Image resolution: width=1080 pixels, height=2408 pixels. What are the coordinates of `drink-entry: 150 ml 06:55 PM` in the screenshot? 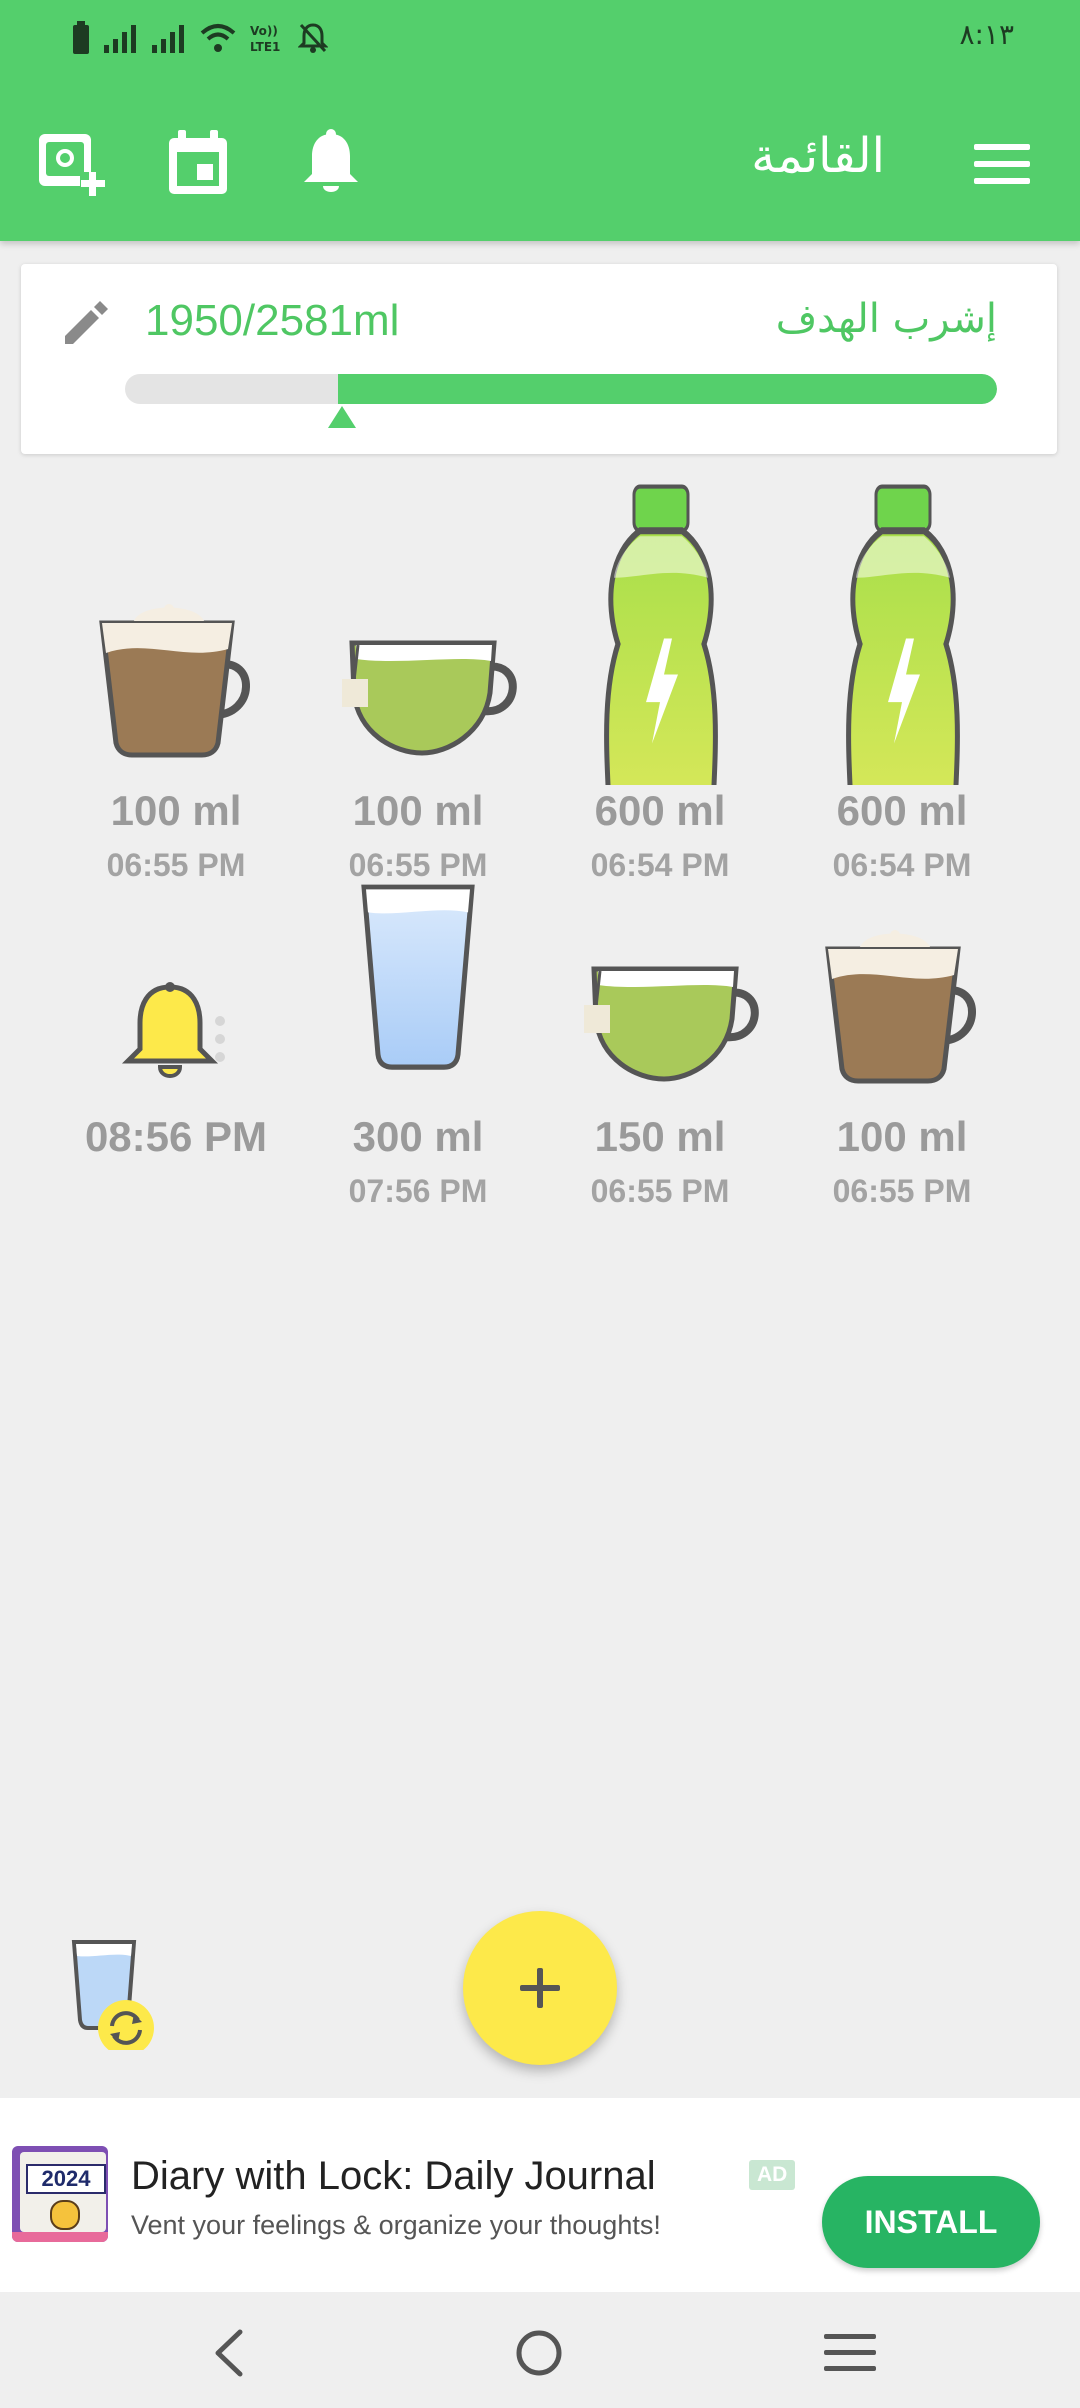 It's located at (660, 1056).